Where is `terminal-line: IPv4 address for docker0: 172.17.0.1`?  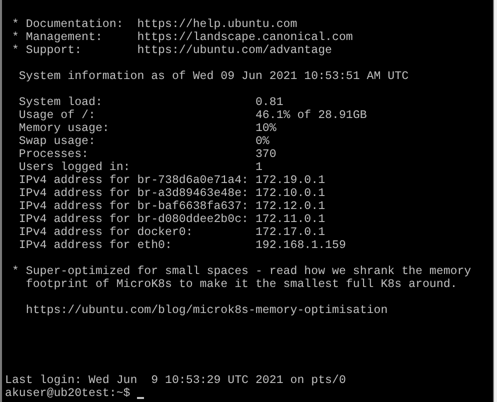 terminal-line: IPv4 address for docker0: 172.17.0.1 is located at coordinates (172, 232).